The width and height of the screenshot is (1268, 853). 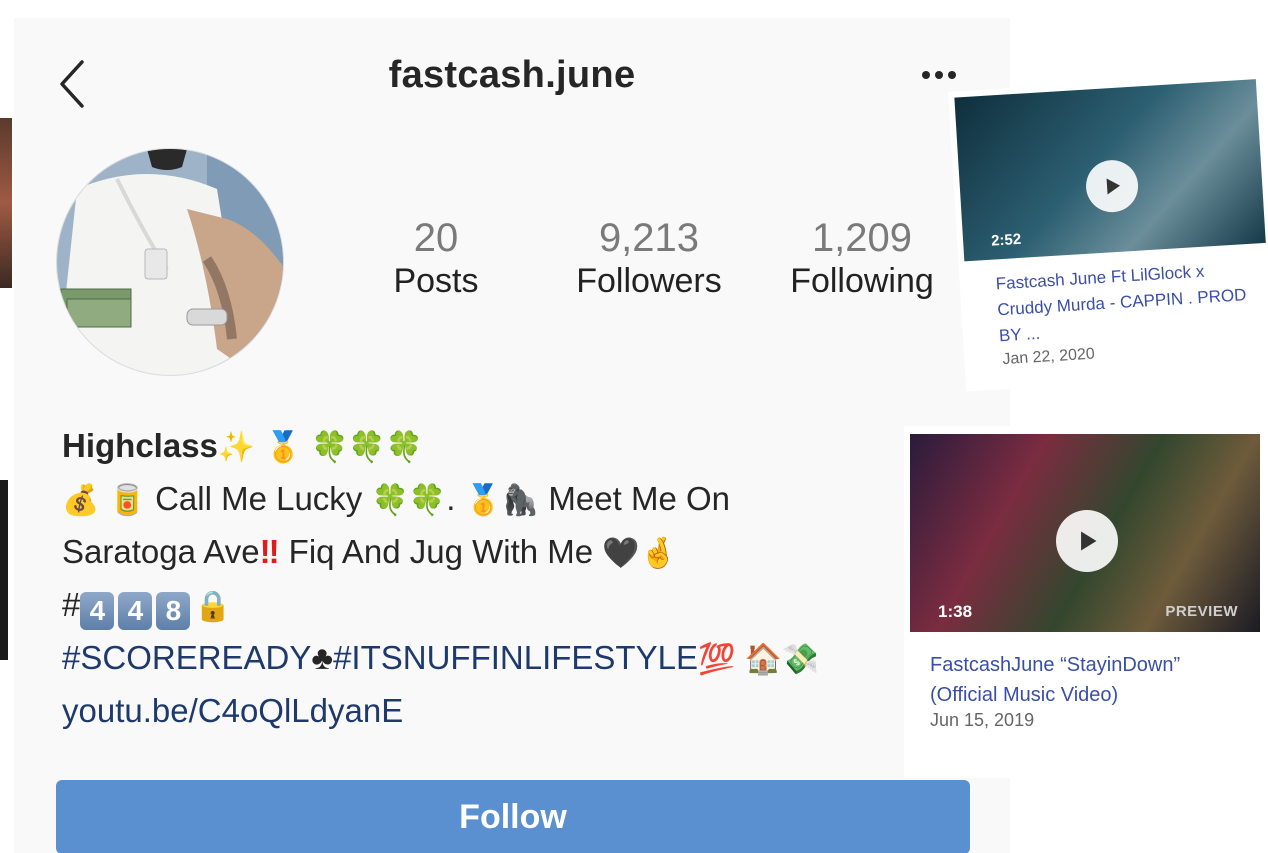 I want to click on bio-period: ., so click(x=451, y=498).